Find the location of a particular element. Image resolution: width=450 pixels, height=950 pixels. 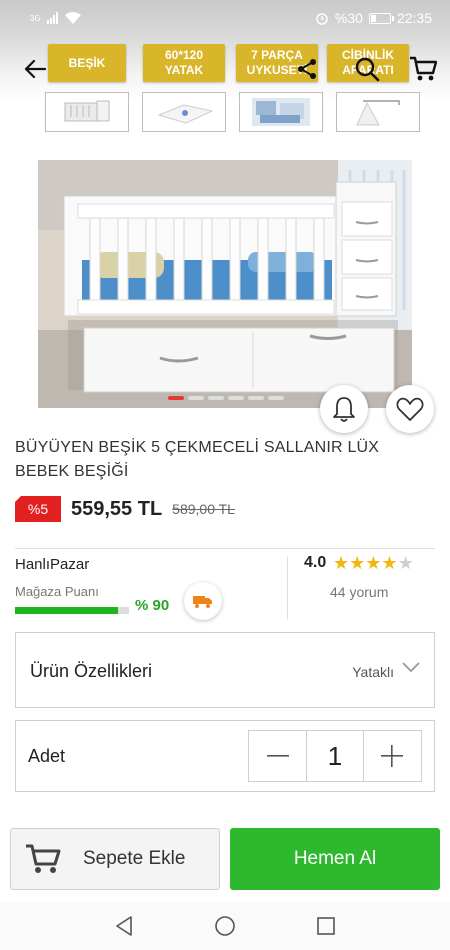

crib-thumbnail is located at coordinates (87, 112).